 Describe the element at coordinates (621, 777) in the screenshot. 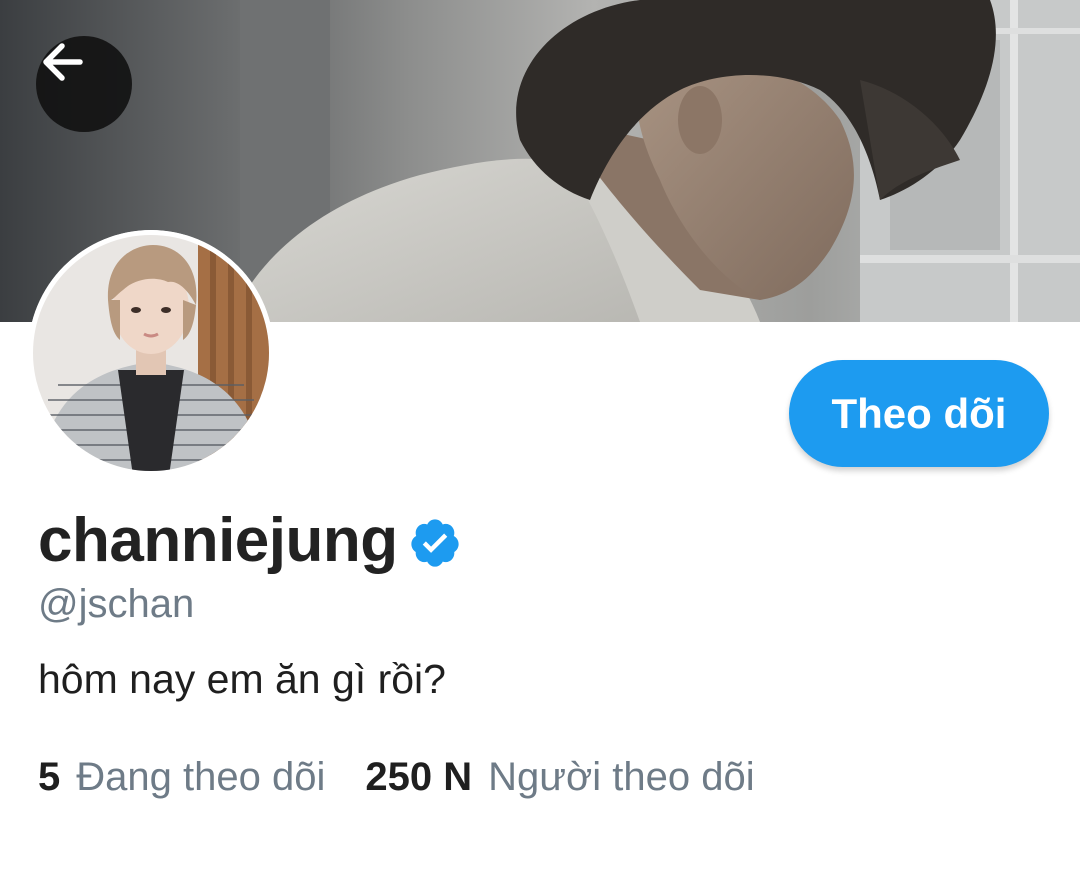

I see `followers-label: Người theo dõi` at that location.